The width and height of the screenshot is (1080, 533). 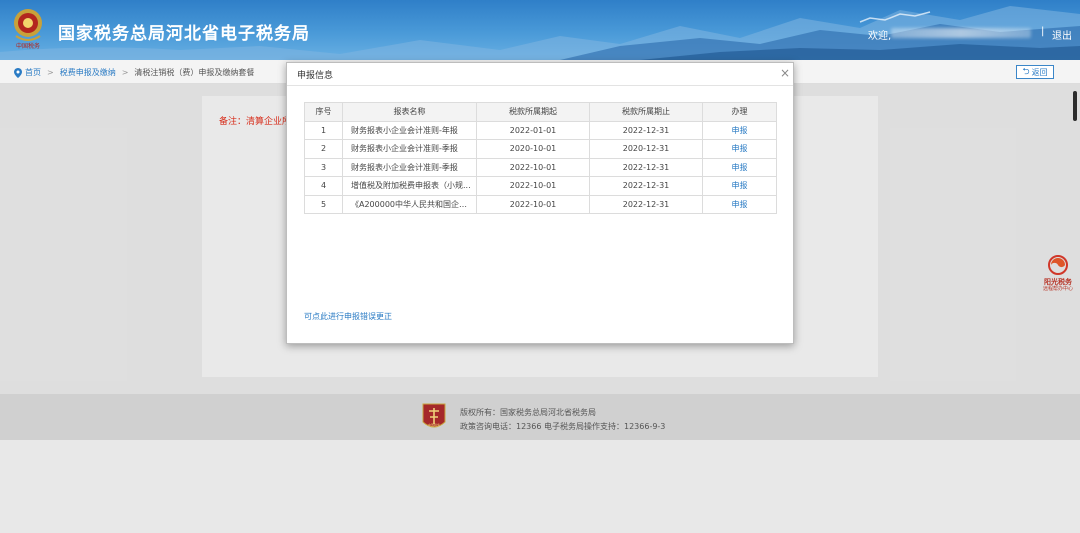 What do you see at coordinates (28, 29) in the screenshot?
I see `tax-emblem-logo: 中国税务` at bounding box center [28, 29].